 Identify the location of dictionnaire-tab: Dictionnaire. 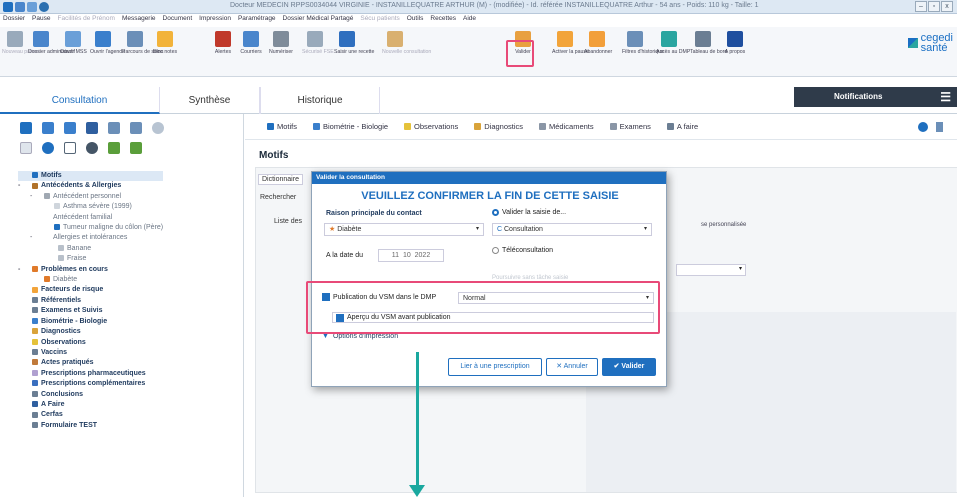
(280, 179).